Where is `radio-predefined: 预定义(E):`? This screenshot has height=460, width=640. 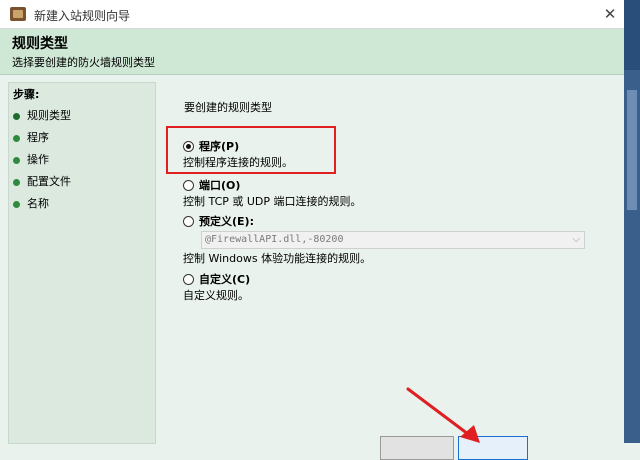
radio-predefined: 预定义(E): is located at coordinates (218, 221).